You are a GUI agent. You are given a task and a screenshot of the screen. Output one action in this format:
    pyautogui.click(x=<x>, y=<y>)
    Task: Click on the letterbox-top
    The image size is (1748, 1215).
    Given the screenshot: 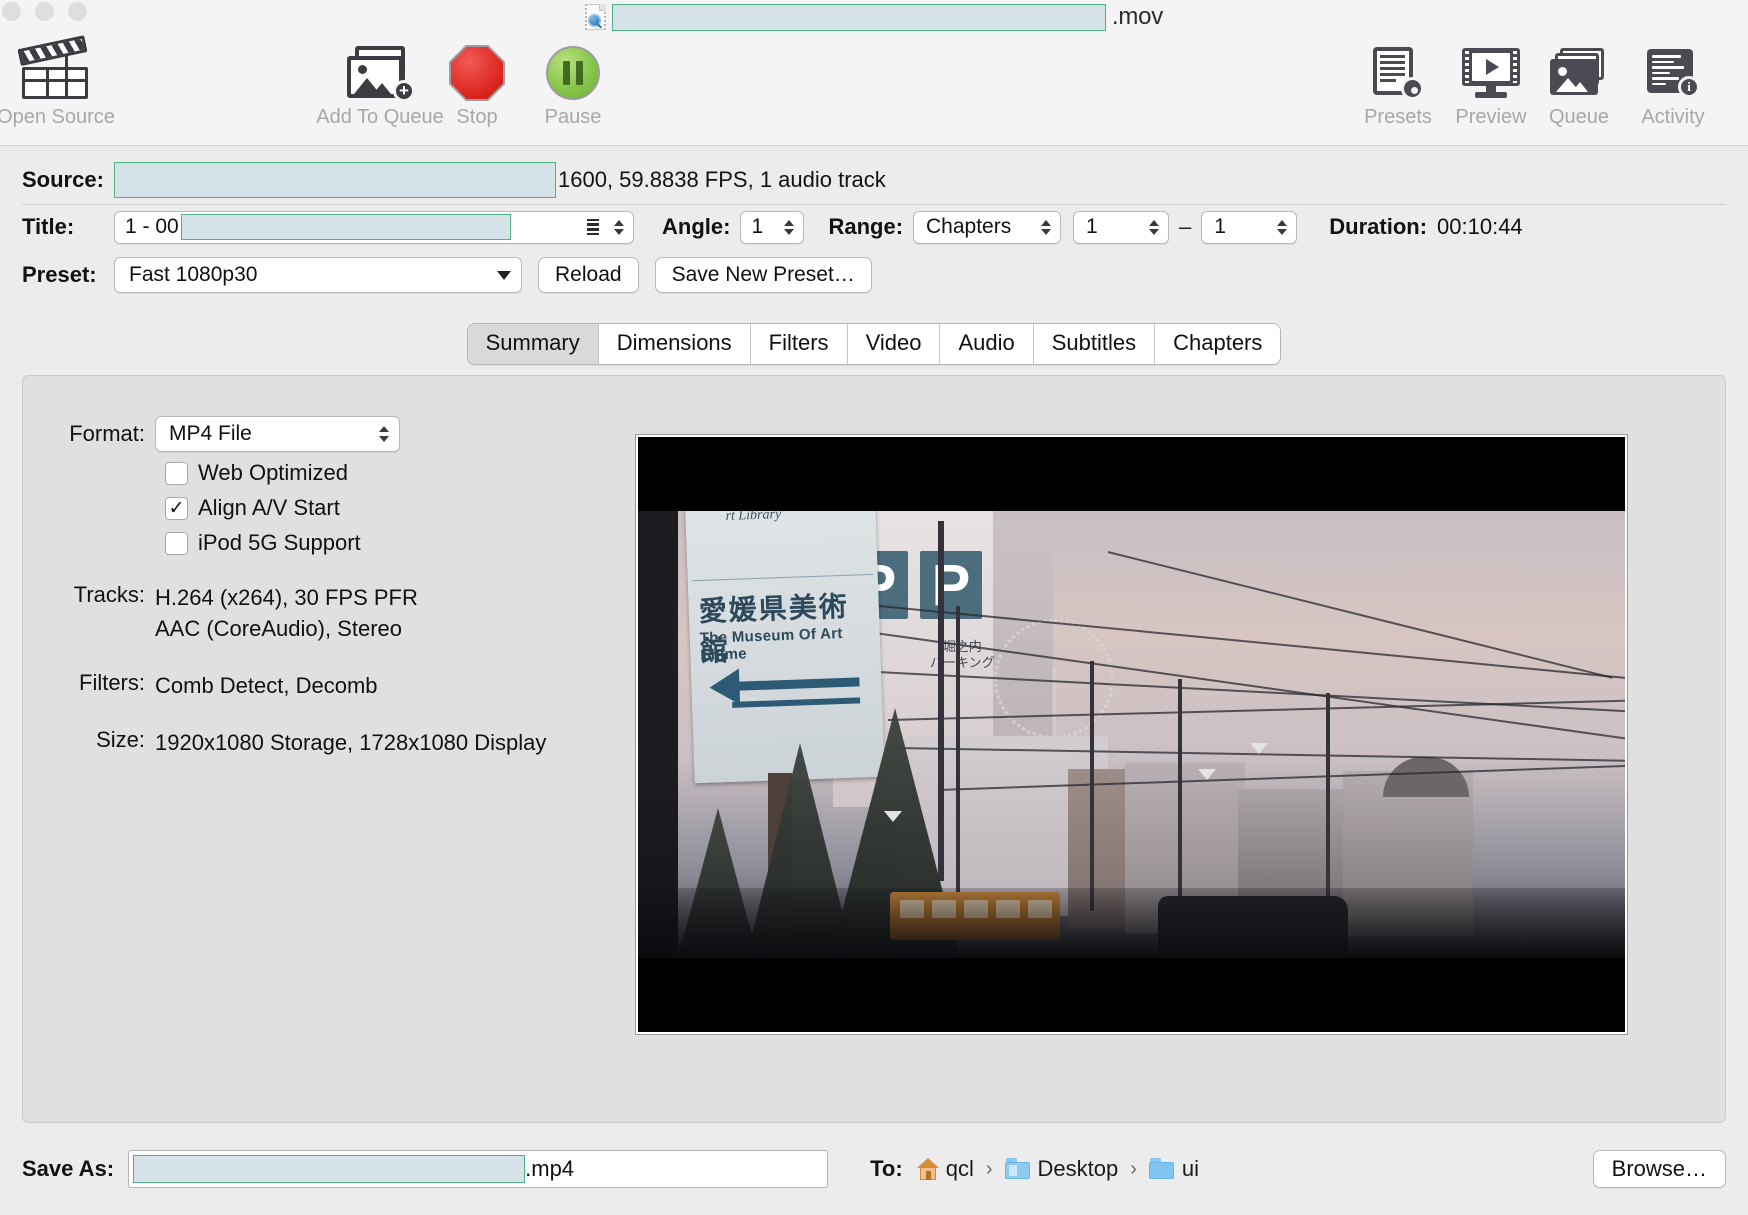 What is the action you would take?
    pyautogui.click(x=1131, y=474)
    